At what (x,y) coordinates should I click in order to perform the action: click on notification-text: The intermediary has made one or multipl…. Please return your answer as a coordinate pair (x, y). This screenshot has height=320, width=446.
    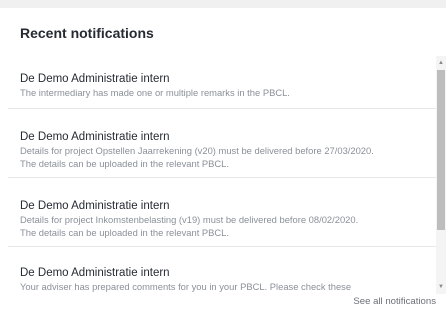
    Looking at the image, I should click on (228, 93).